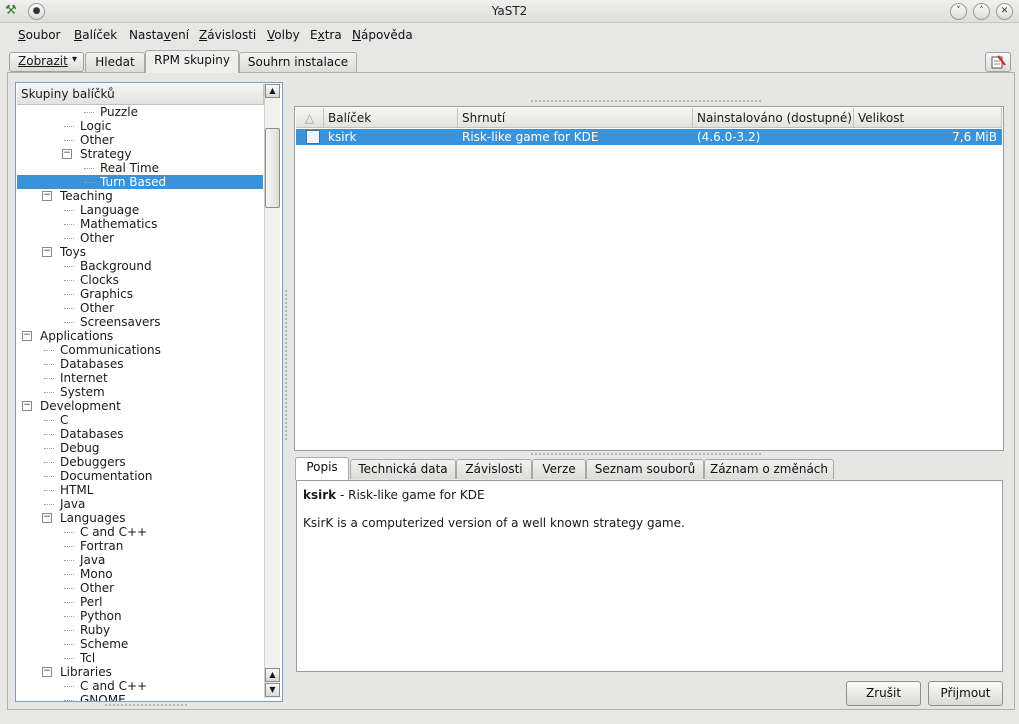 Image resolution: width=1019 pixels, height=724 pixels. I want to click on splitter-grip, so click(146, 705).